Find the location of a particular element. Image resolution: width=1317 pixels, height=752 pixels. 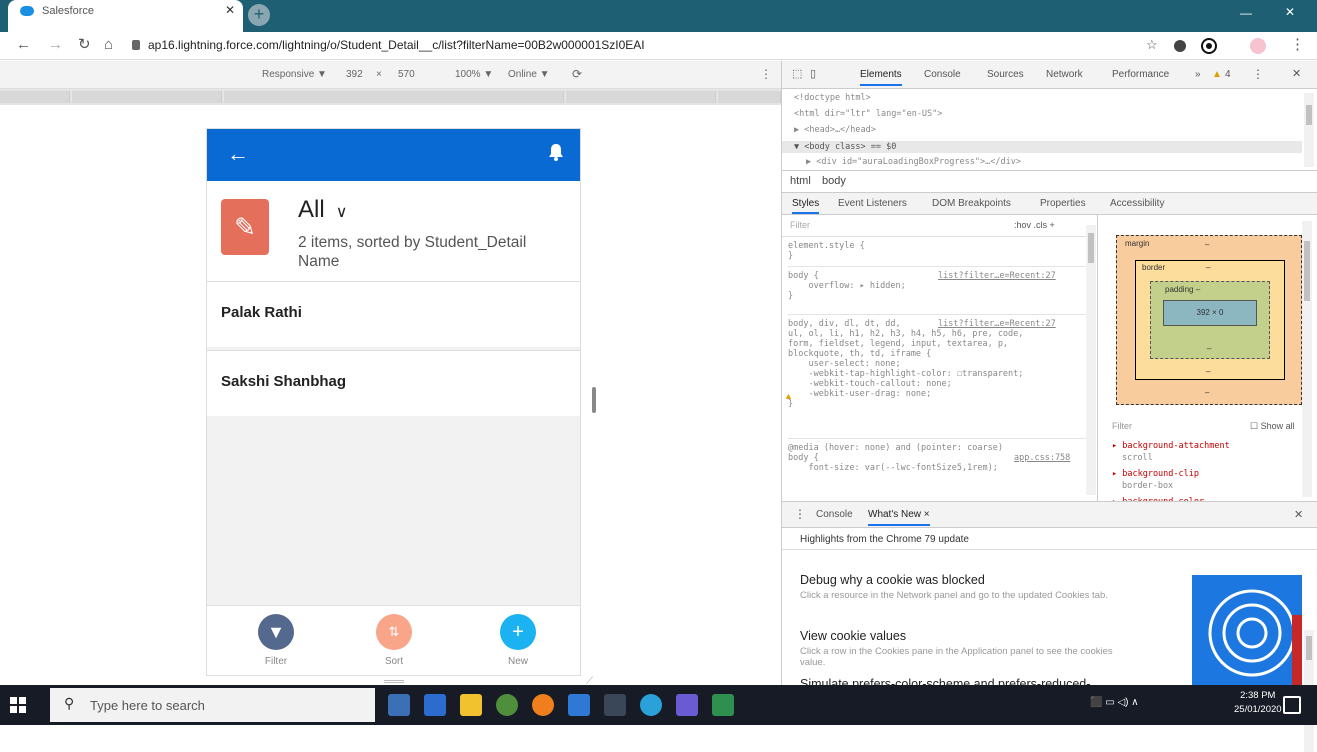

tab-network: Network is located at coordinates (1064, 74).